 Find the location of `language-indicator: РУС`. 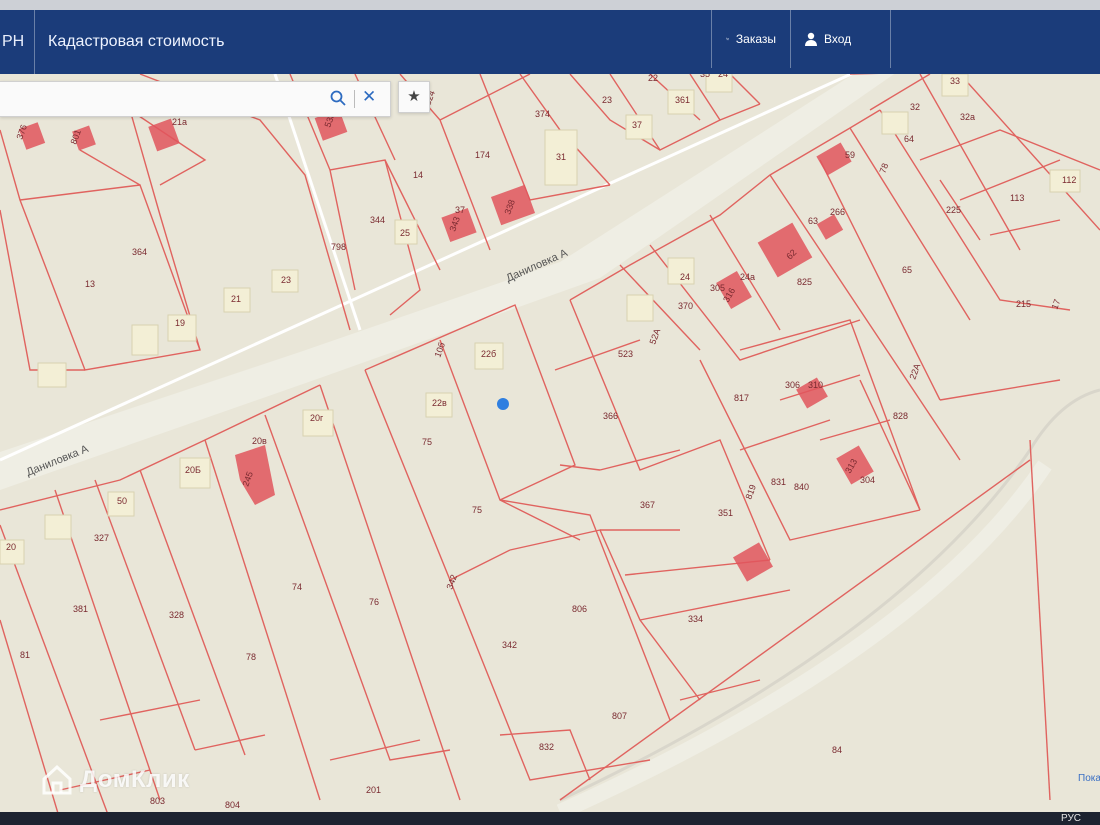

language-indicator: РУС is located at coordinates (1071, 818).